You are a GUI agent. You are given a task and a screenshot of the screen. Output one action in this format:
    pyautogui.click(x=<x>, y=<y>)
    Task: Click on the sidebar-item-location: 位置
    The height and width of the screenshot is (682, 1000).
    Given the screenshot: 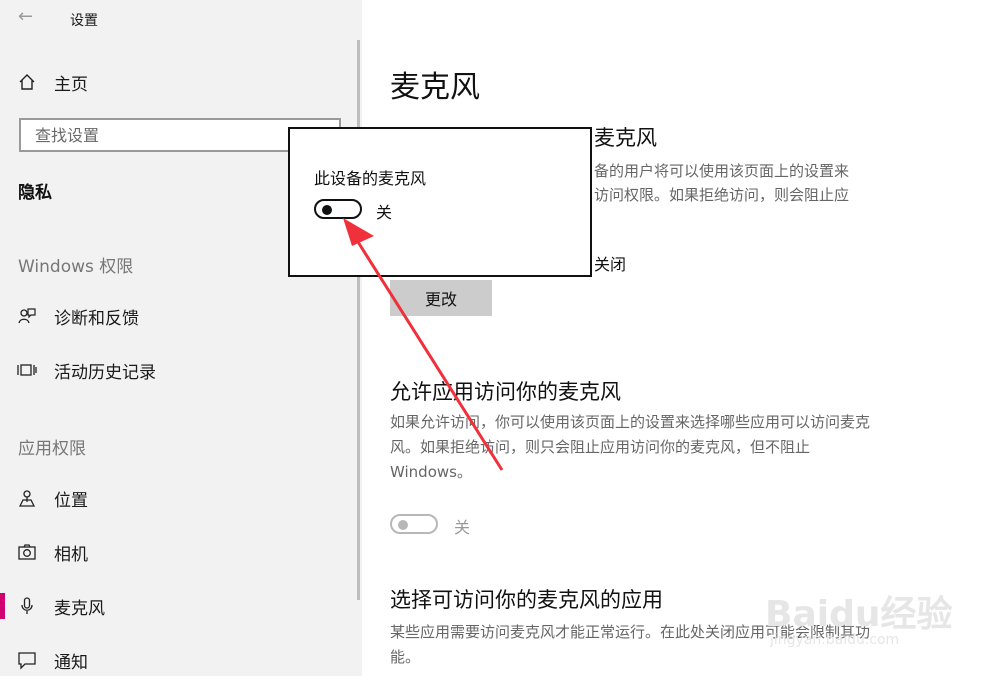 What is the action you would take?
    pyautogui.click(x=178, y=498)
    